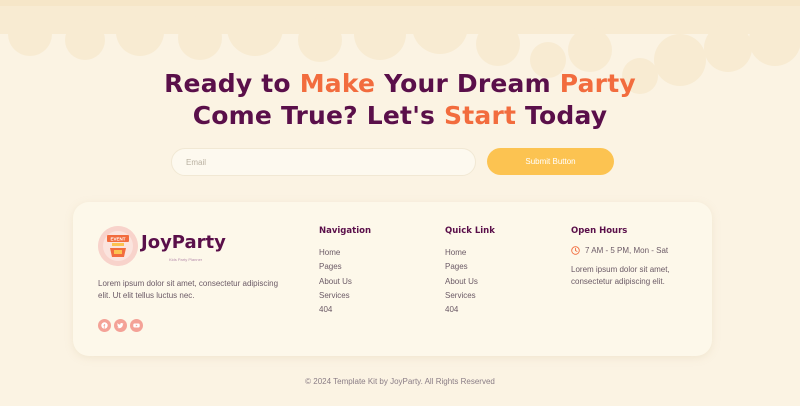  What do you see at coordinates (467, 83) in the screenshot?
I see `headline-text: Your Dream` at bounding box center [467, 83].